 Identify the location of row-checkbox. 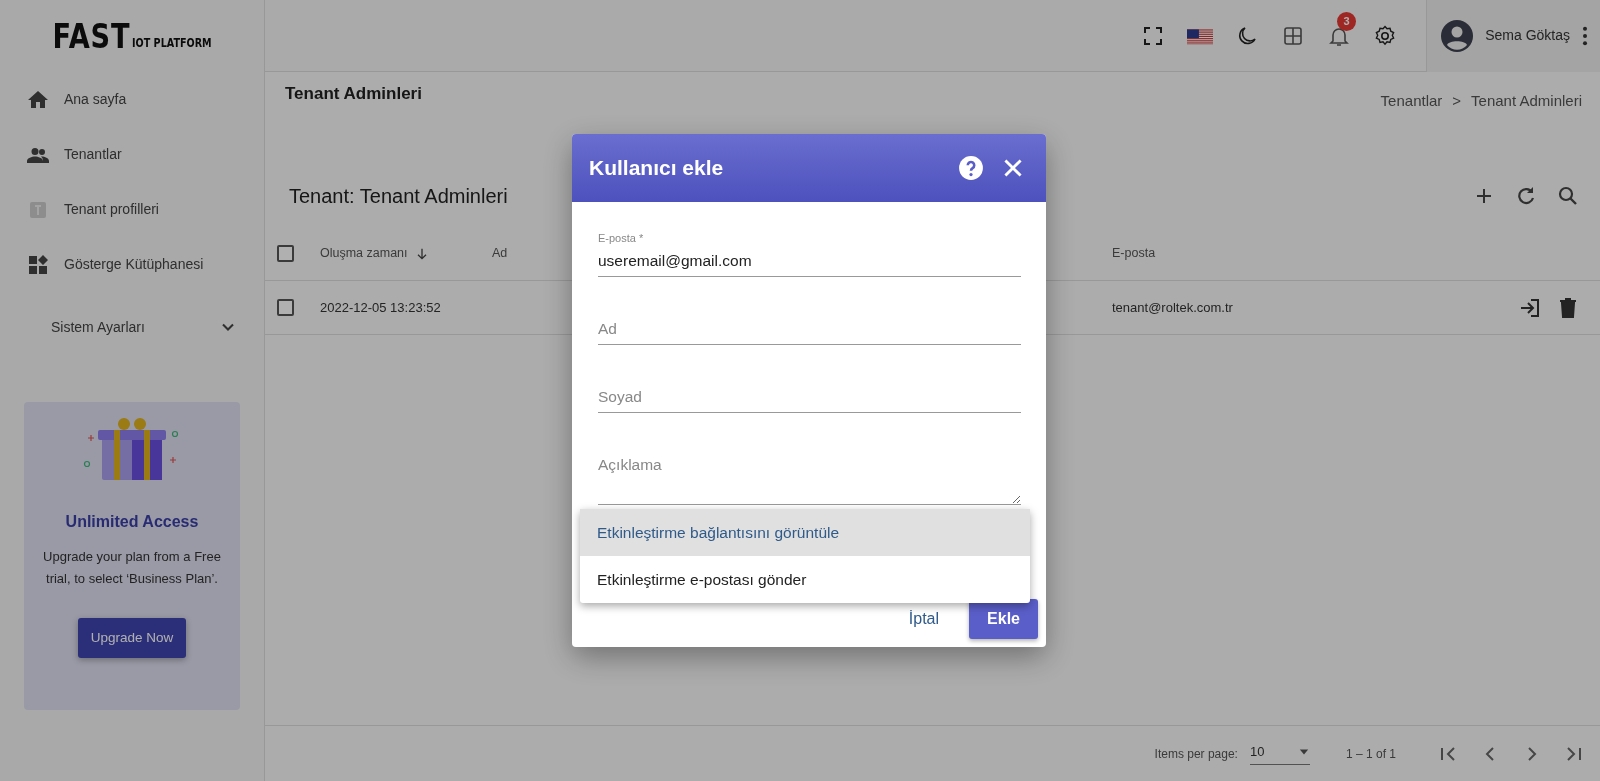
(285, 307).